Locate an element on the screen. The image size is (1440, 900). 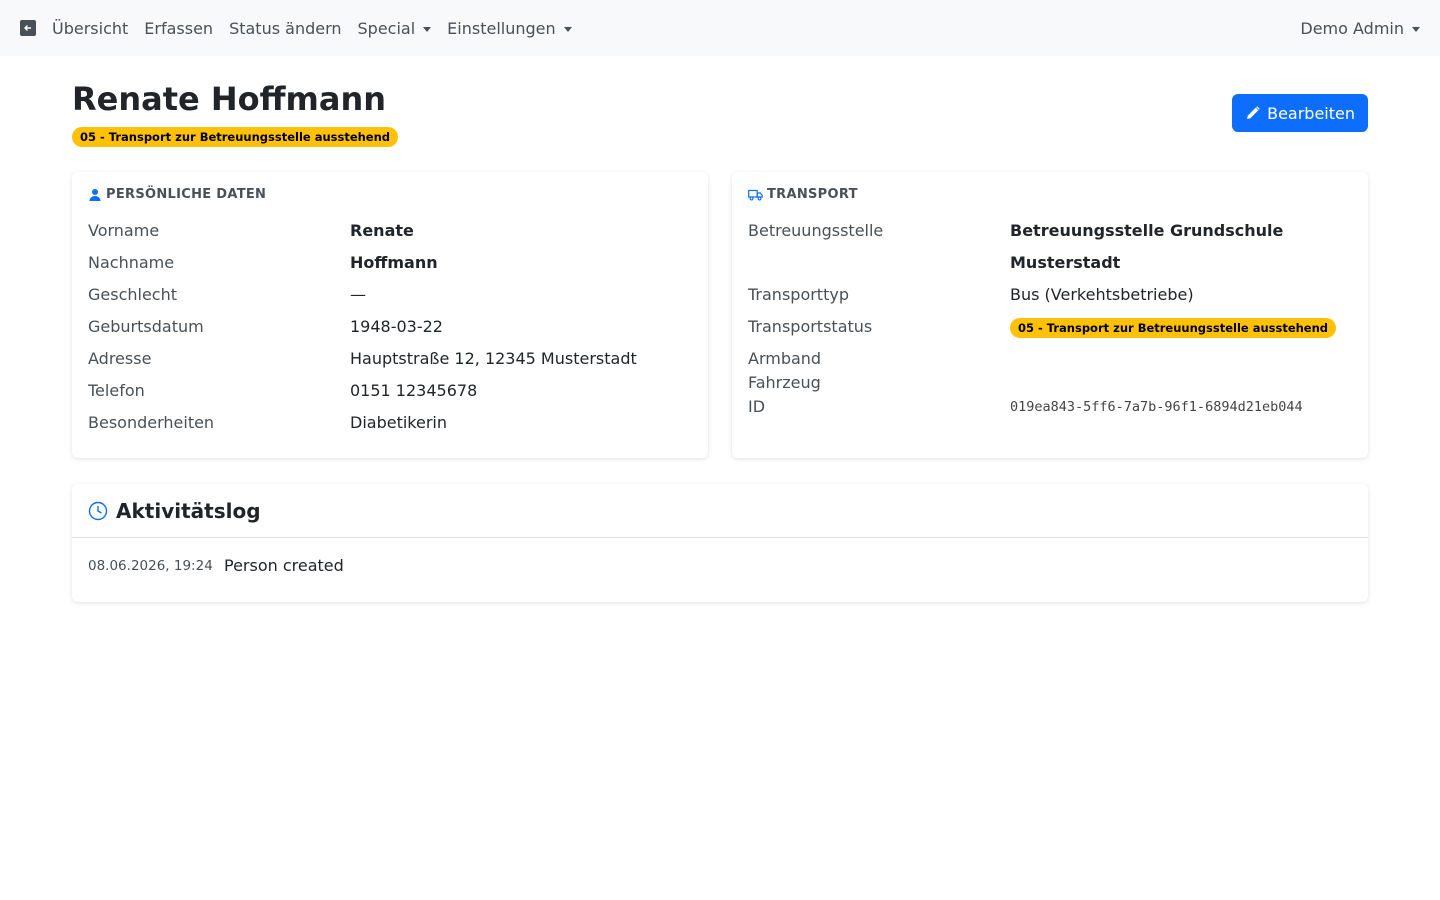
field-value-telefon: 0151 12345678 is located at coordinates (414, 390).